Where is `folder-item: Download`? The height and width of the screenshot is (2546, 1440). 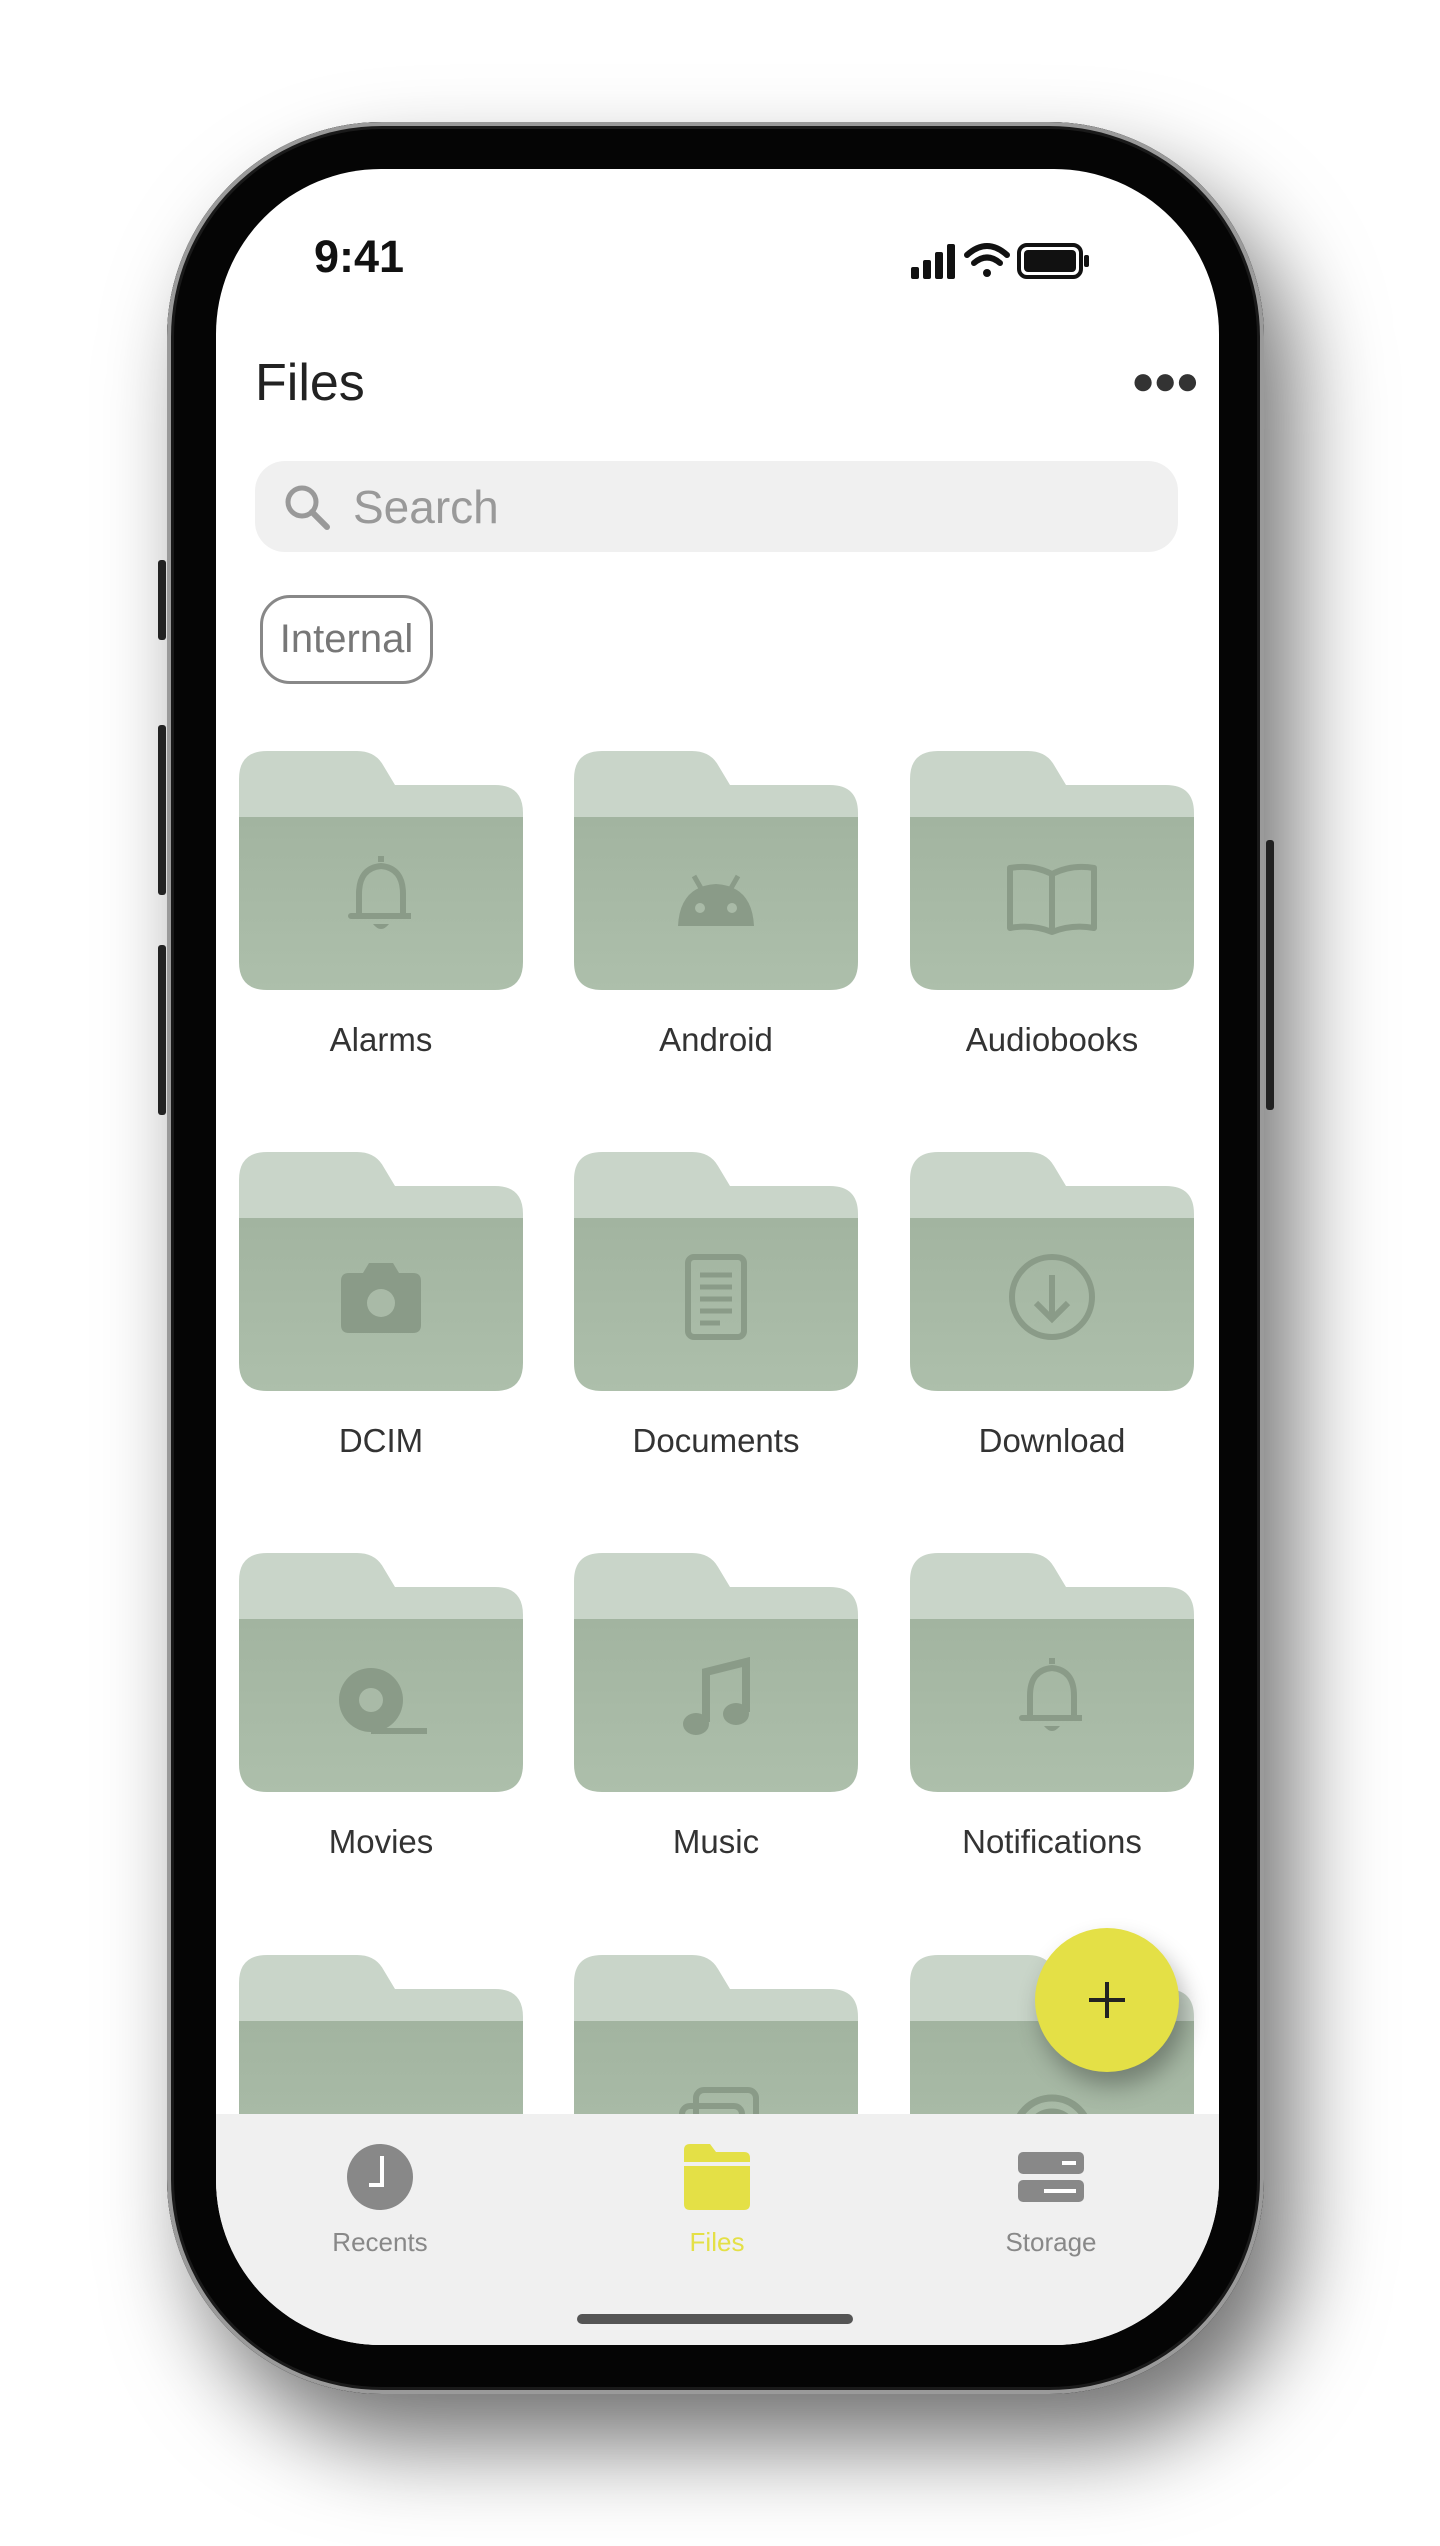 folder-item: Download is located at coordinates (1052, 1305).